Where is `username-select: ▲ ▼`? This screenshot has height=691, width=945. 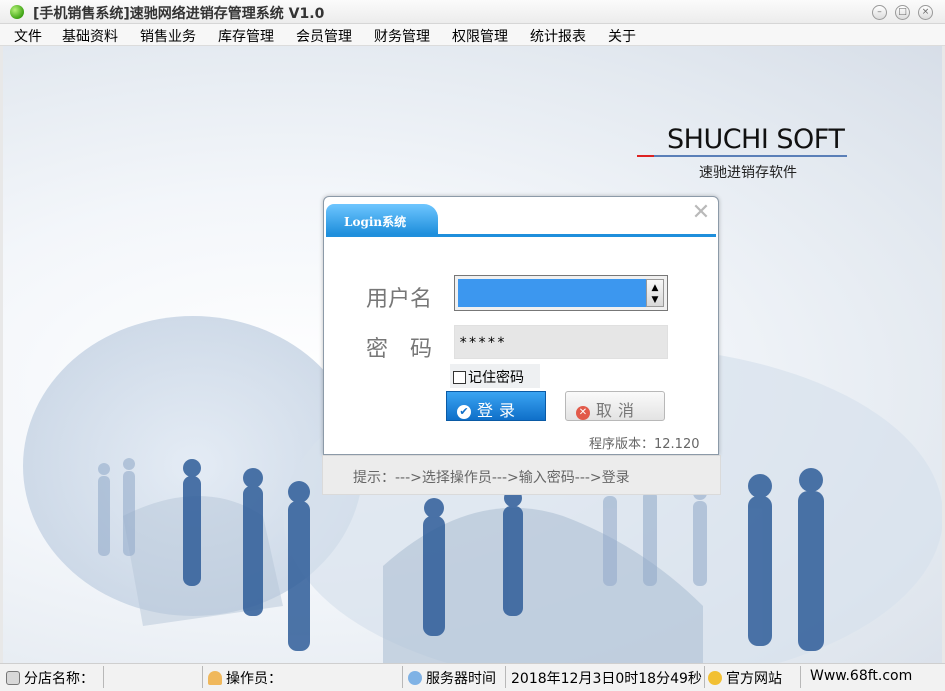
username-select: ▲ ▼ is located at coordinates (561, 293).